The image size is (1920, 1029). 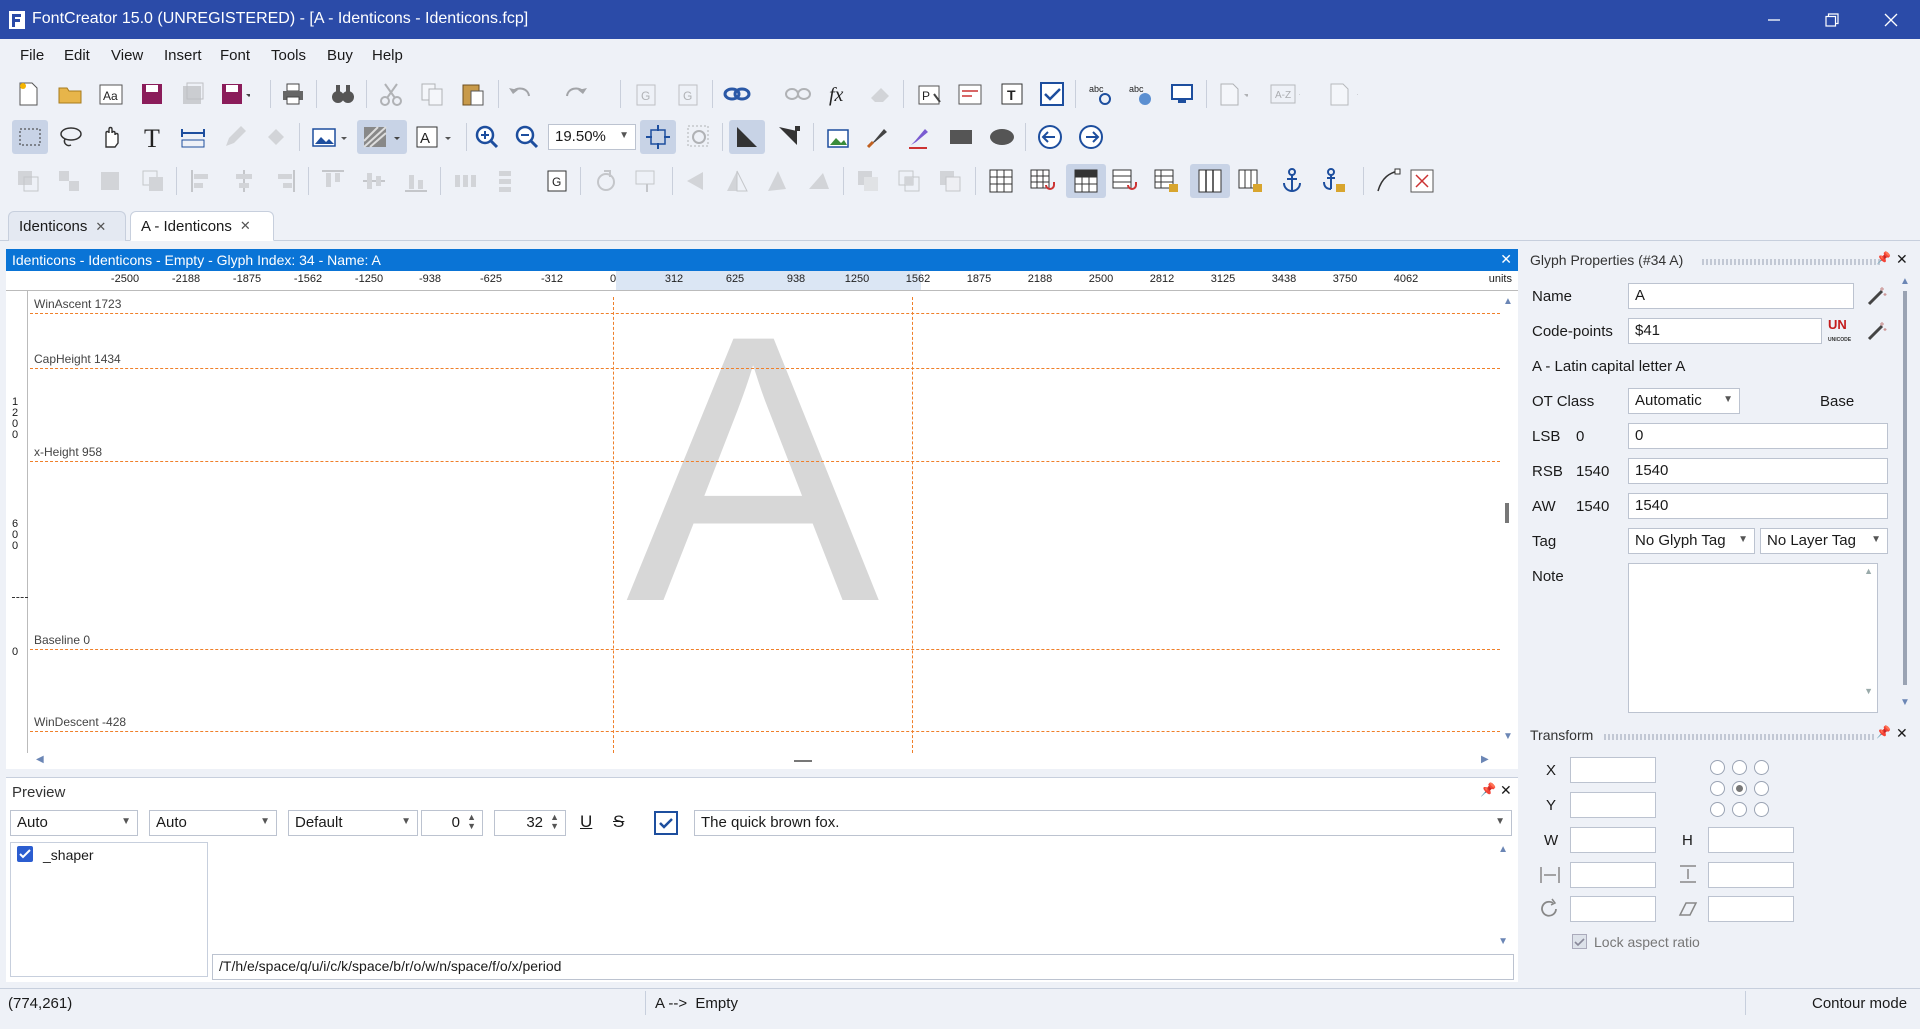 What do you see at coordinates (1758, 471) in the screenshot?
I see `rsb-input: 1540` at bounding box center [1758, 471].